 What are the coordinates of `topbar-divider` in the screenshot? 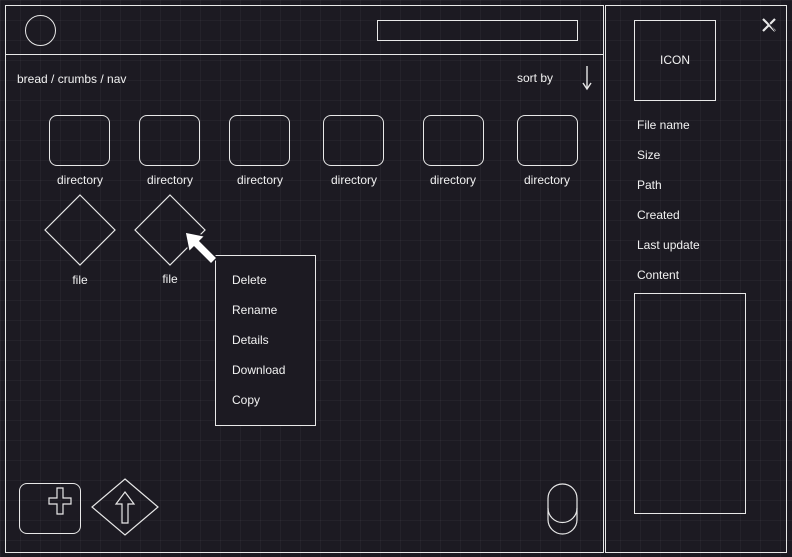 It's located at (304, 54).